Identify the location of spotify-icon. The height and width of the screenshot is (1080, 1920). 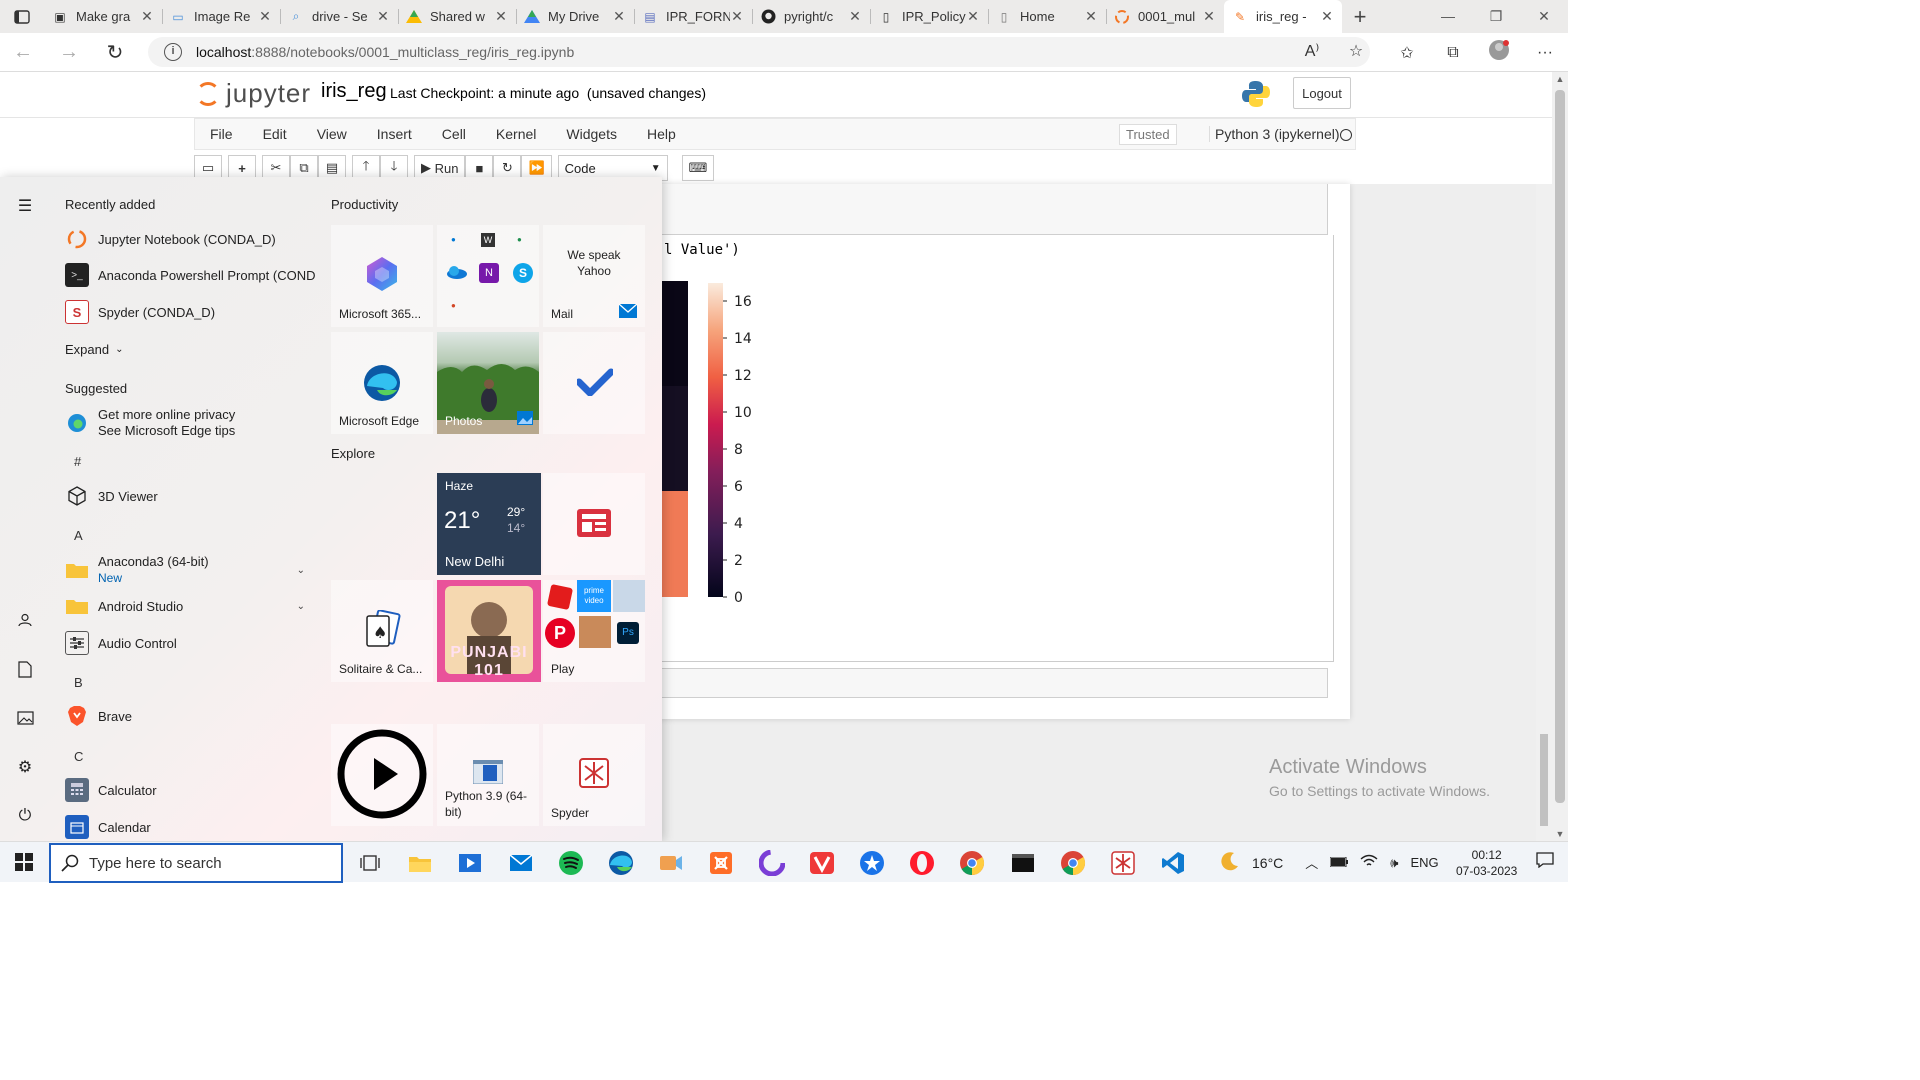
(571, 862).